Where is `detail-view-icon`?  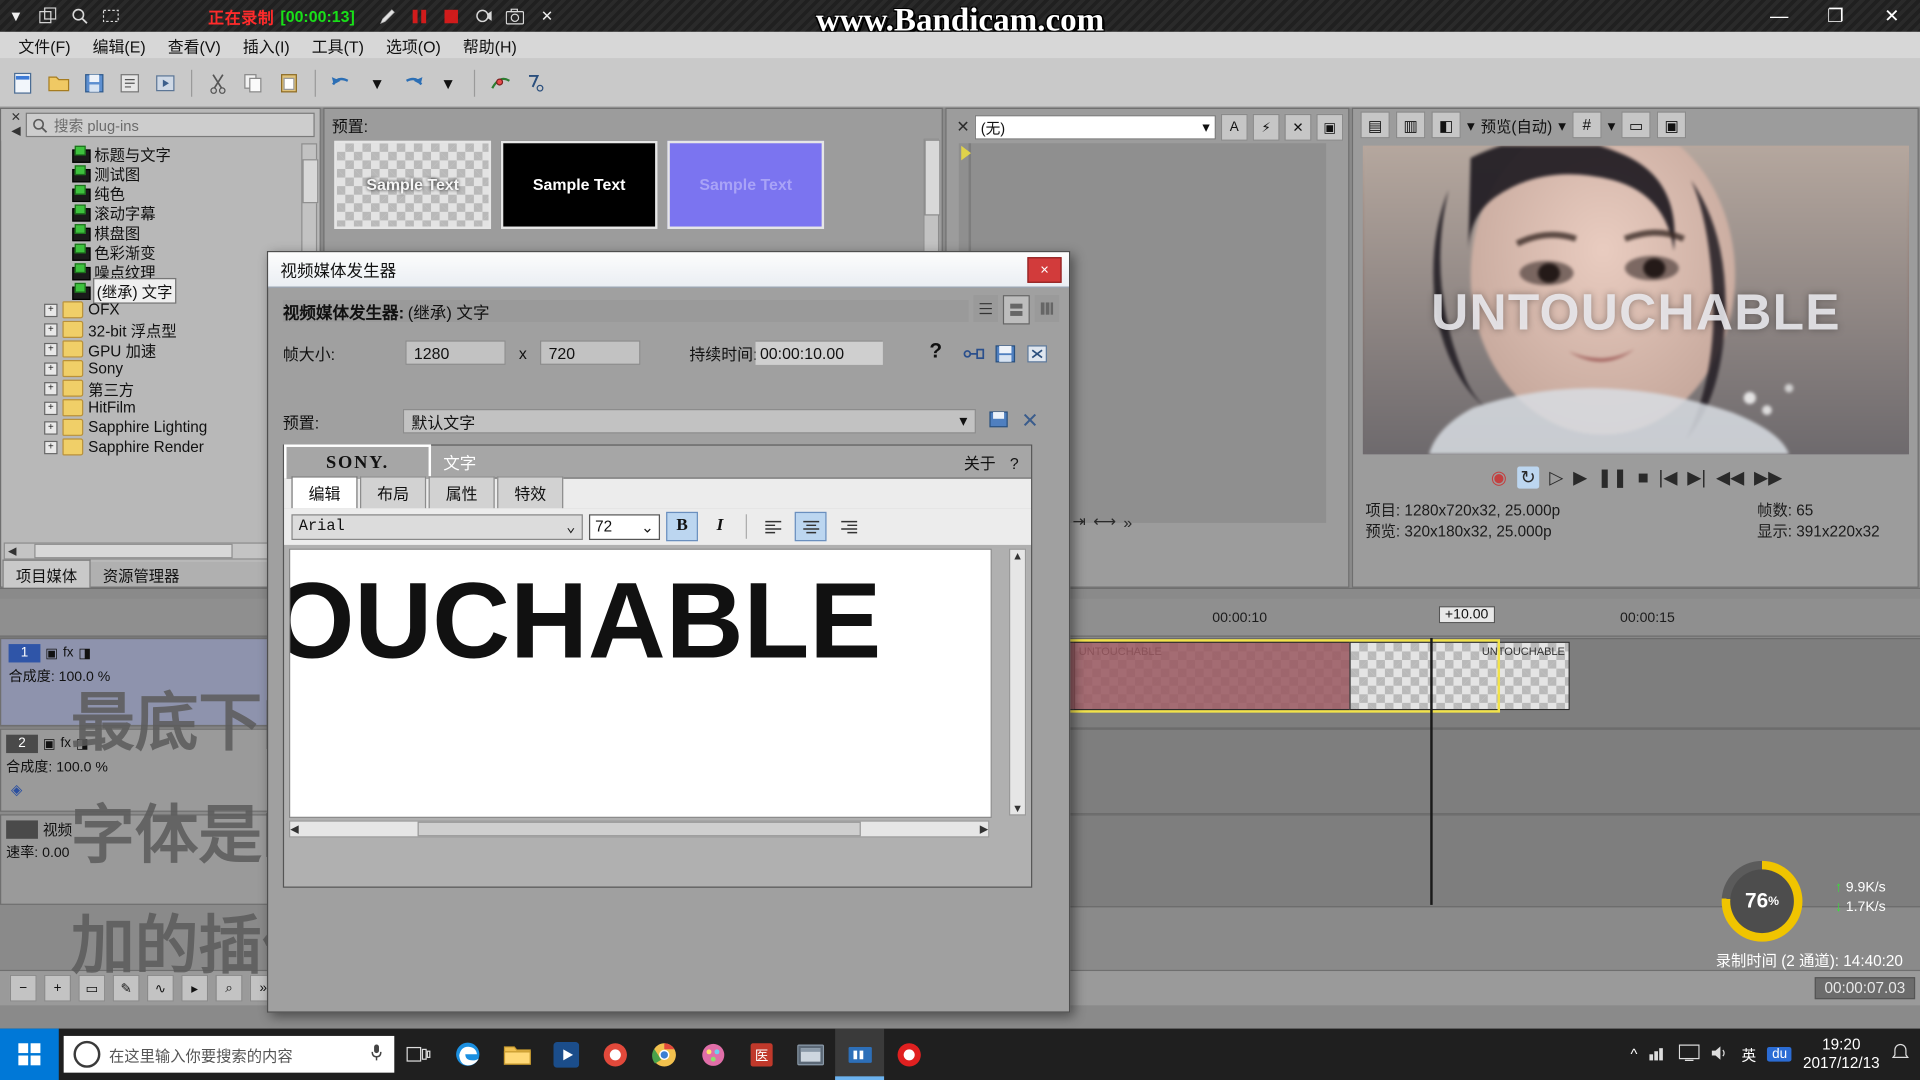
detail-view-icon is located at coordinates (1047, 309).